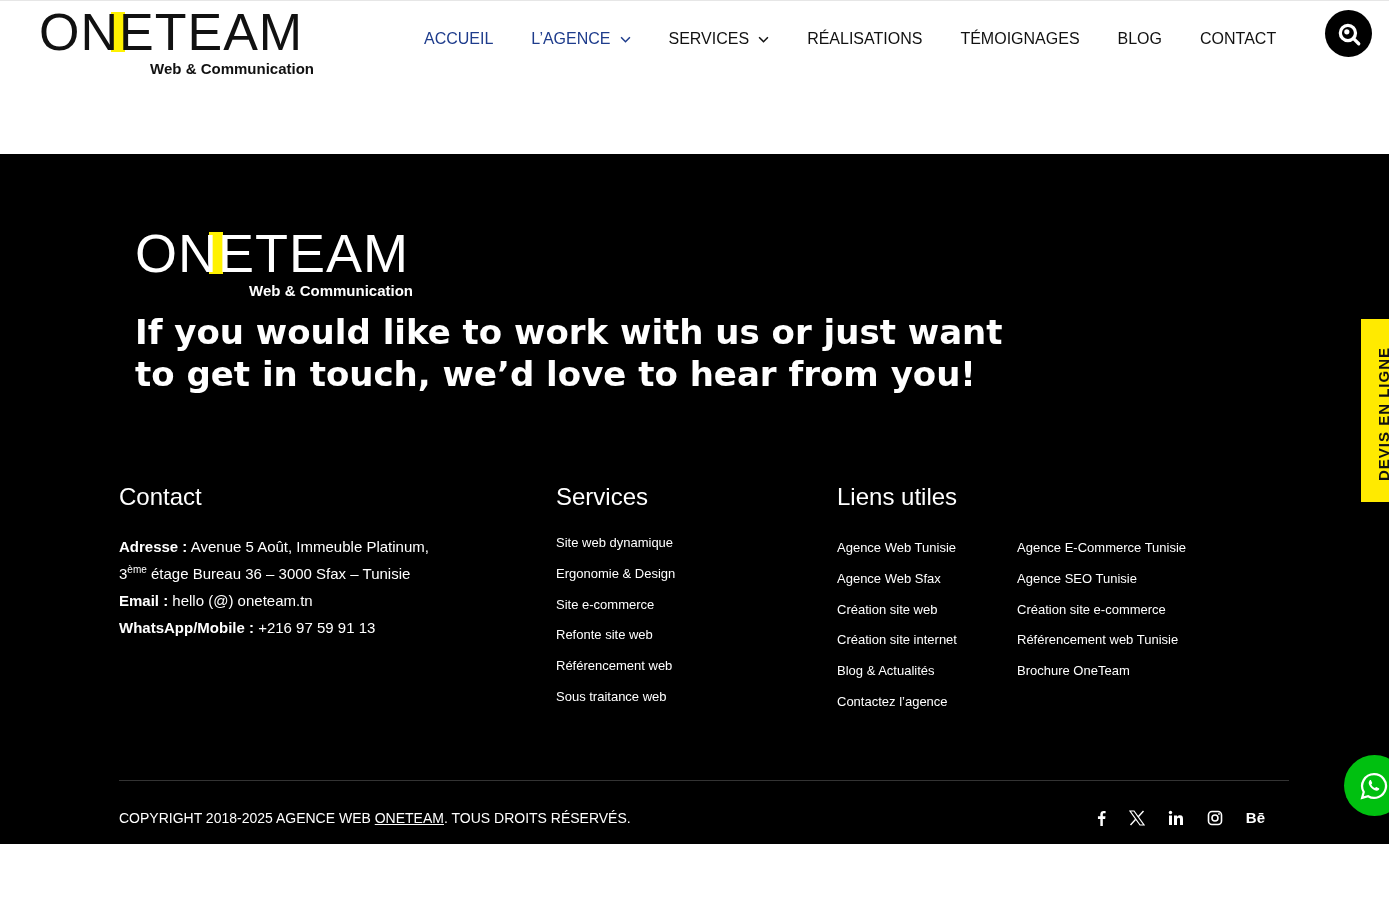 This screenshot has height=914, width=1389. What do you see at coordinates (161, 497) in the screenshot?
I see `column-title: Contact` at bounding box center [161, 497].